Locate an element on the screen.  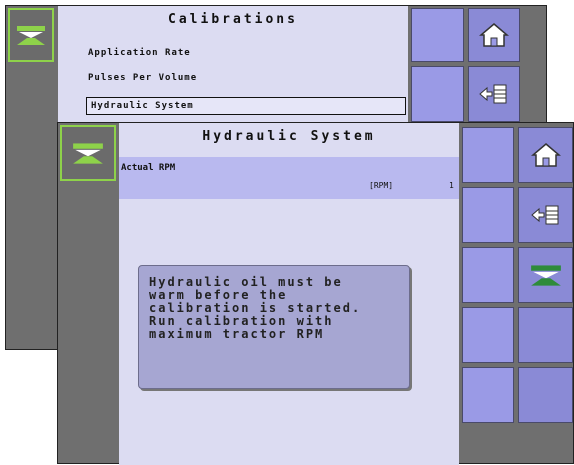
rpm-value: 1 is located at coordinates (451, 185).